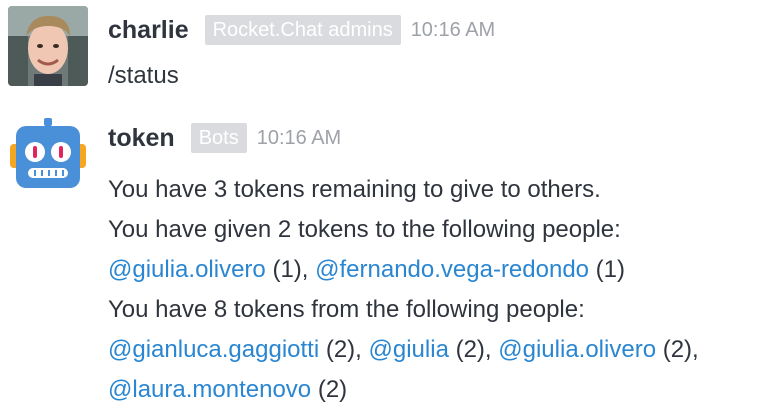 This screenshot has width=776, height=410. I want to click on role-badge: Bots, so click(218, 138).